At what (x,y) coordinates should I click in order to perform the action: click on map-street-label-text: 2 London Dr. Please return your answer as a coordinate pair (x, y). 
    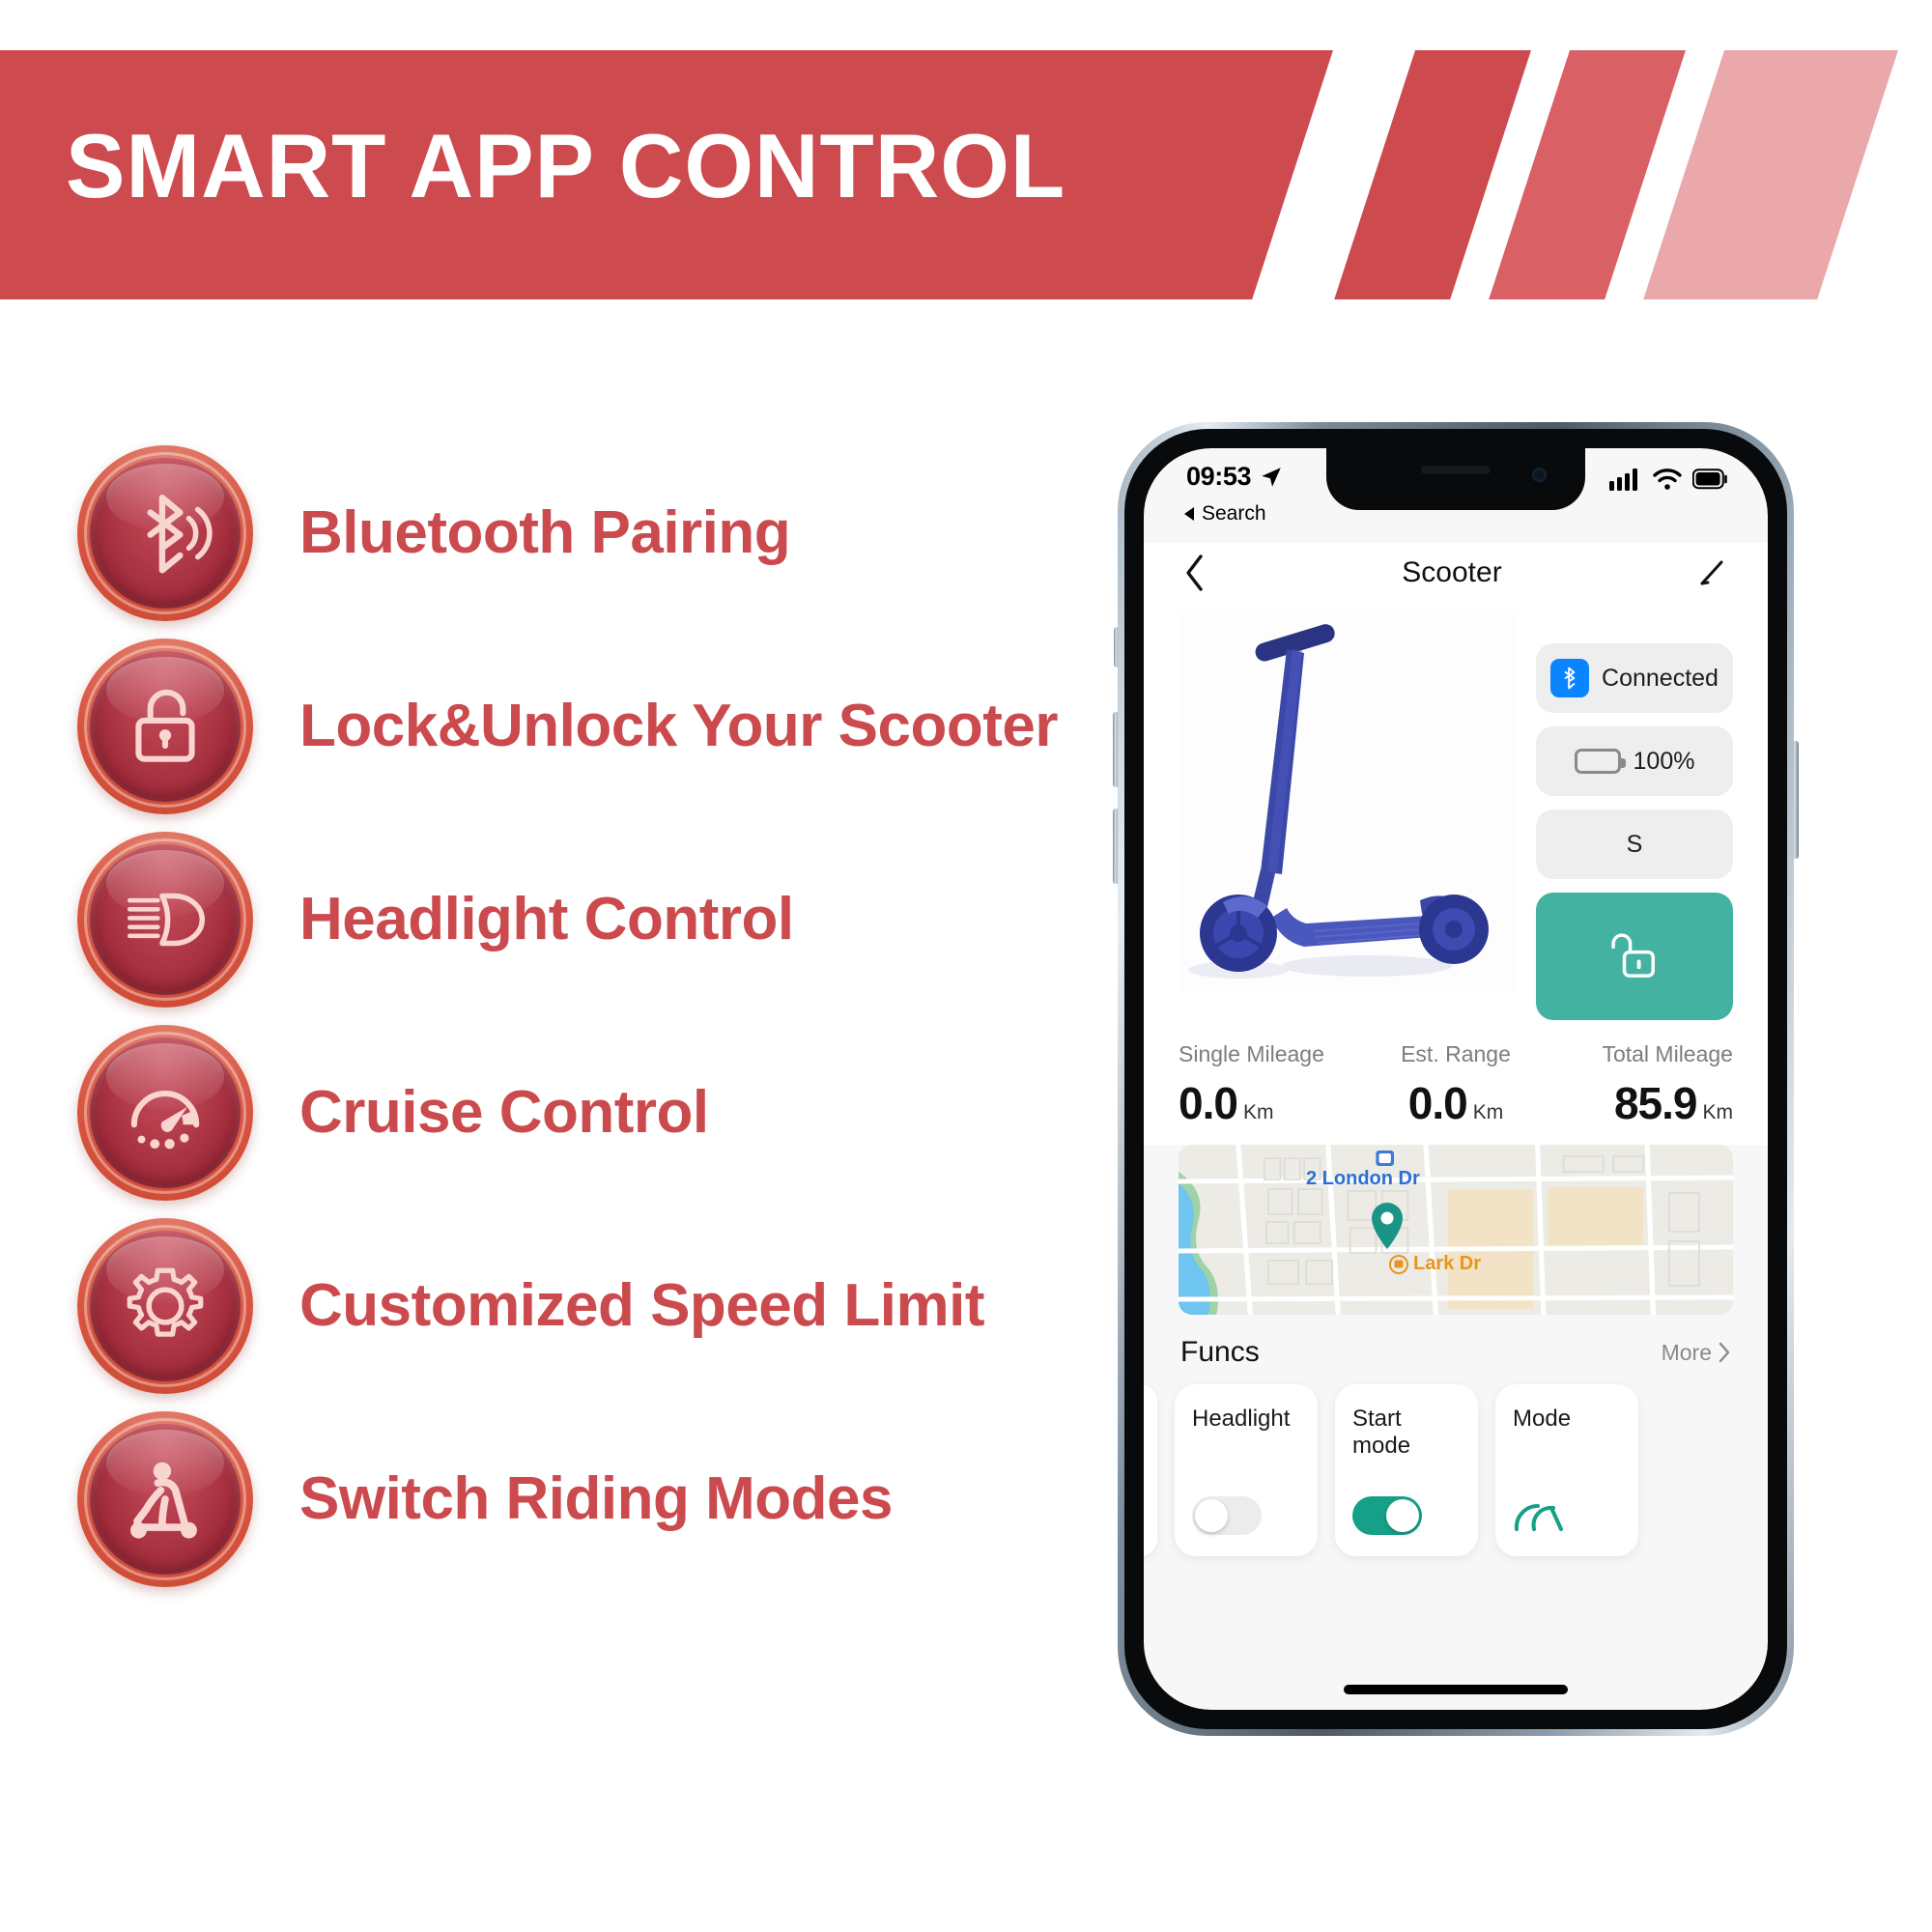
    Looking at the image, I should click on (1363, 1178).